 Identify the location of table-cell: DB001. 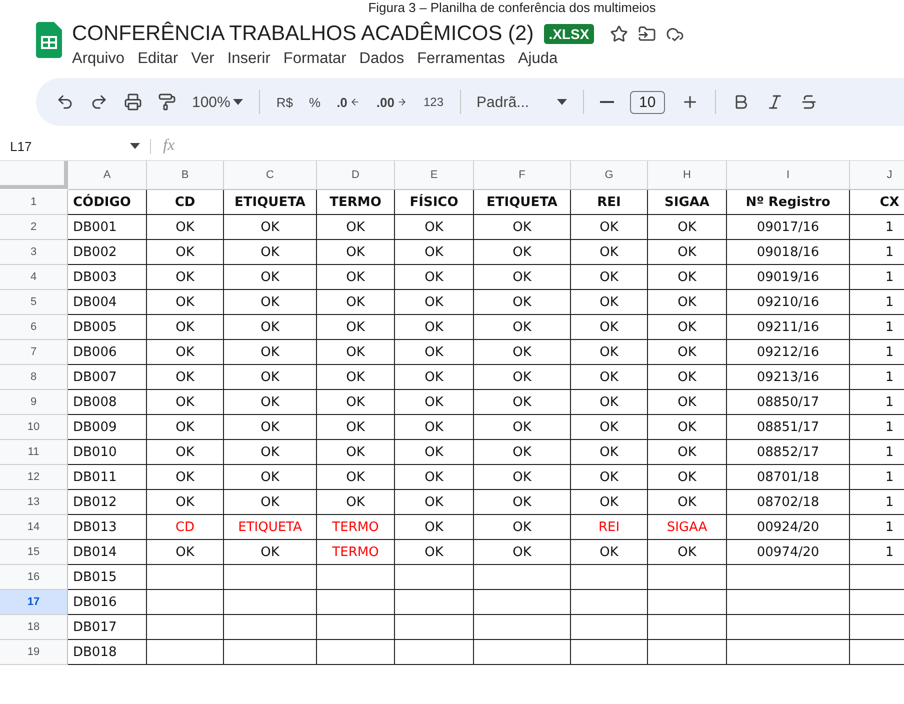
(107, 227).